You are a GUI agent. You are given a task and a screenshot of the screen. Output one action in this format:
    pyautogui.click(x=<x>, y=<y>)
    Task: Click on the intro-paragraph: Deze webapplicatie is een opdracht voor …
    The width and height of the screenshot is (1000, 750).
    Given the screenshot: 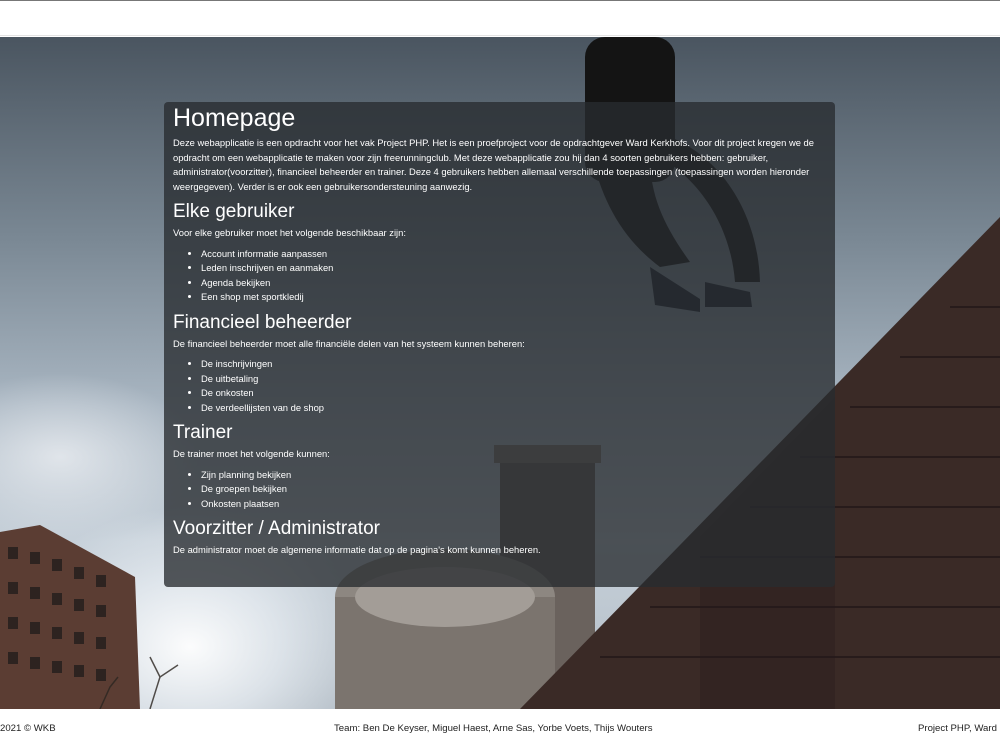 What is the action you would take?
    pyautogui.click(x=493, y=164)
    